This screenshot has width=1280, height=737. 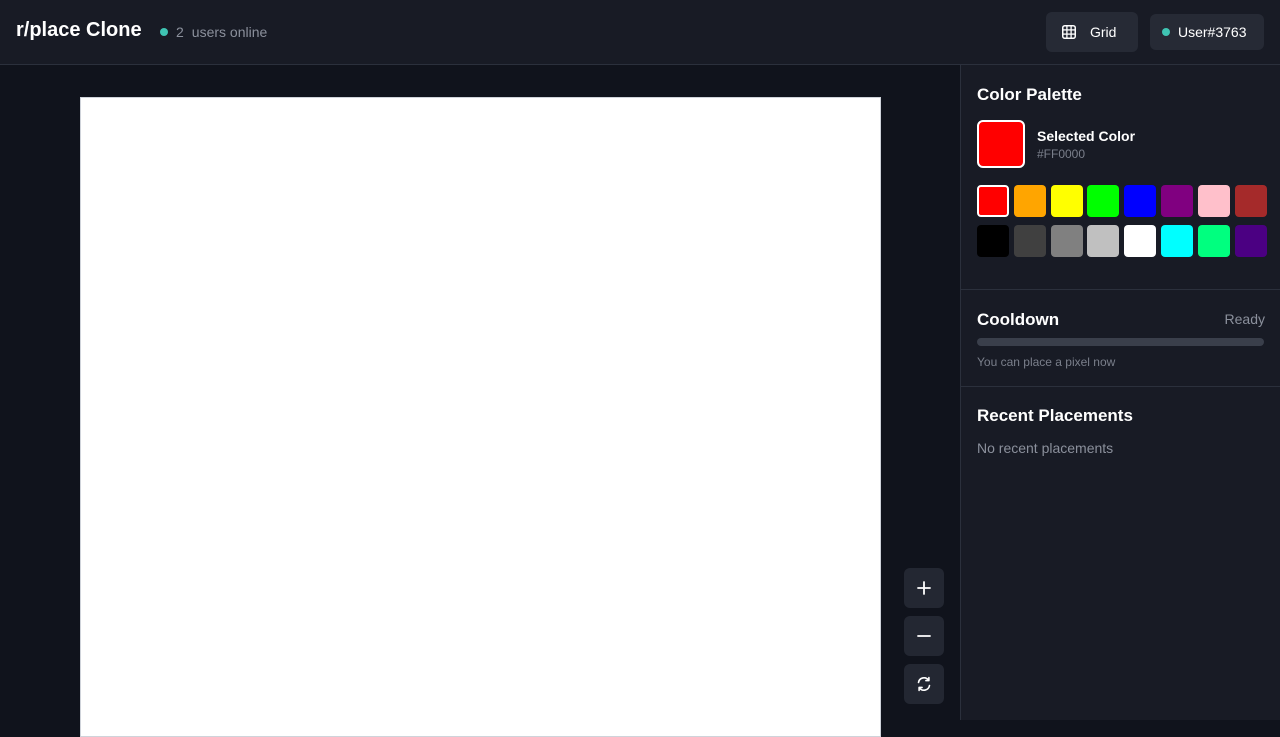 I want to click on cooldown-message: You can place a pixel now, so click(x=1046, y=362).